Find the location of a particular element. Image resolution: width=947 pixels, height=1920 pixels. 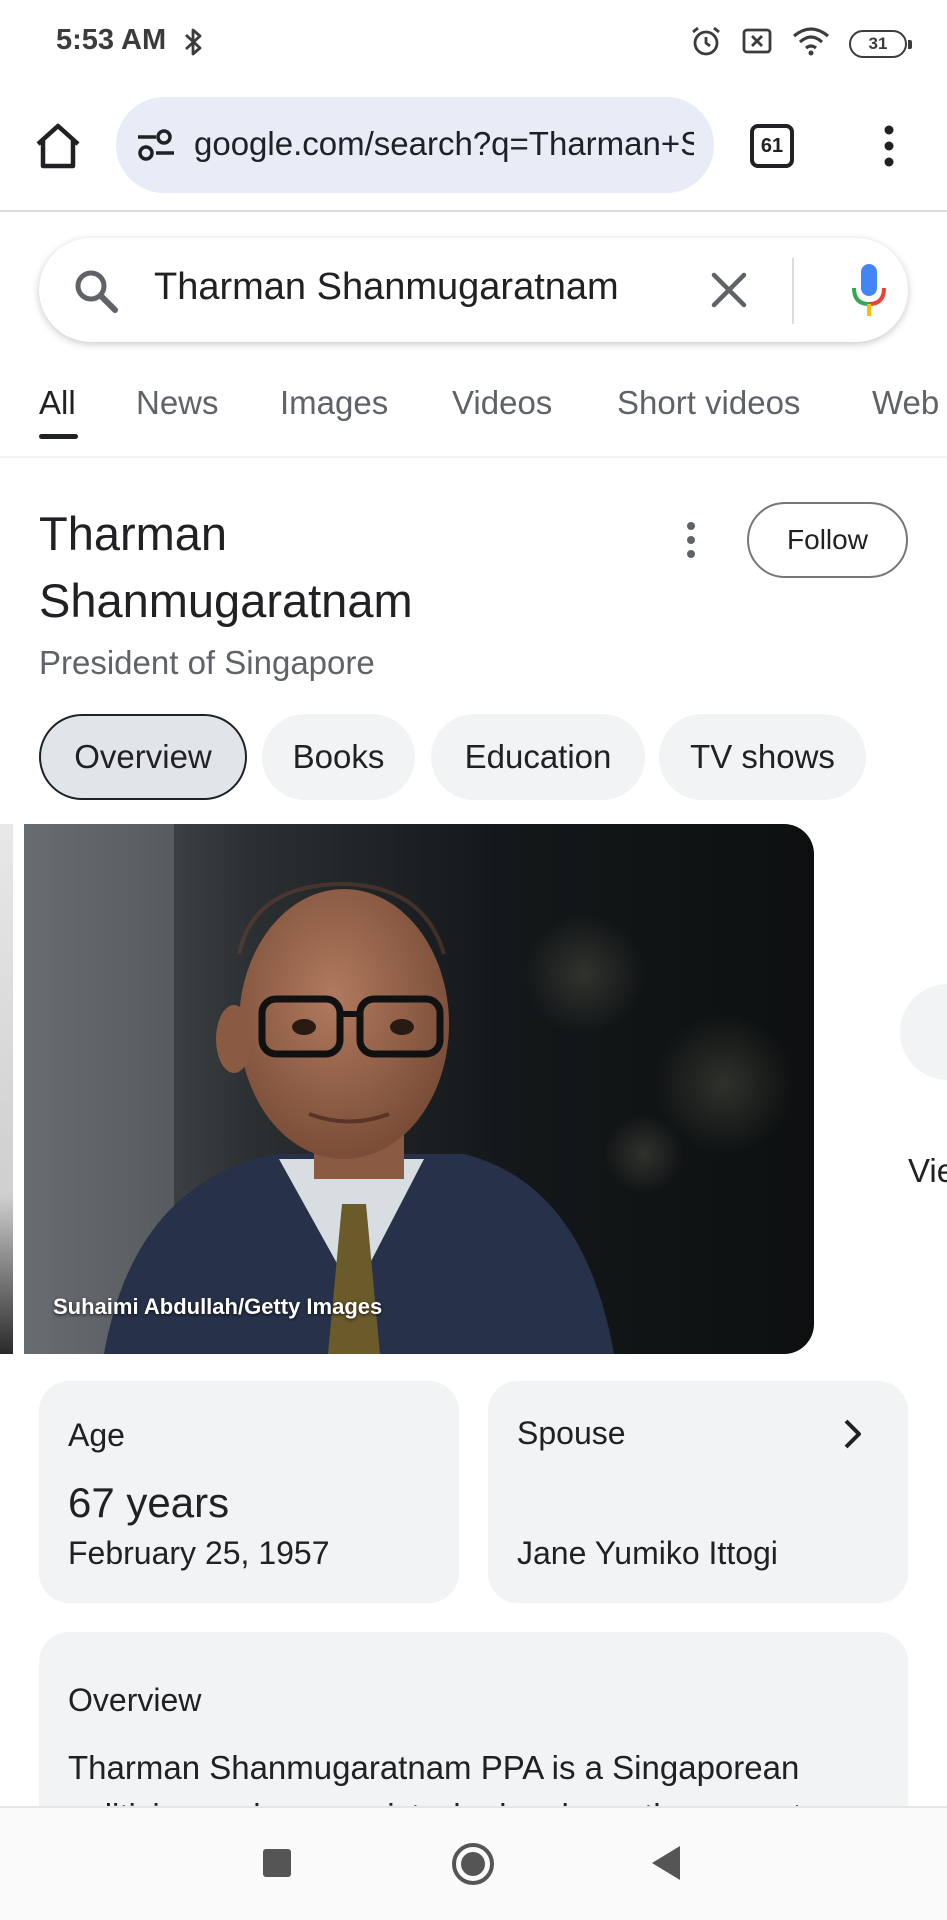

chip-books: Books is located at coordinates (338, 757).